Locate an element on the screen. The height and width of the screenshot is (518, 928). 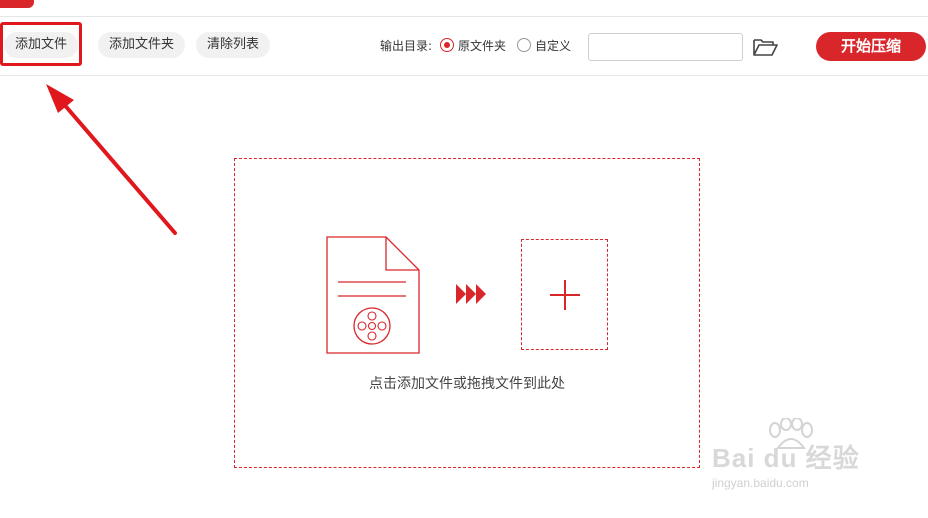
start-compress-button: 开始压缩 is located at coordinates (871, 46).